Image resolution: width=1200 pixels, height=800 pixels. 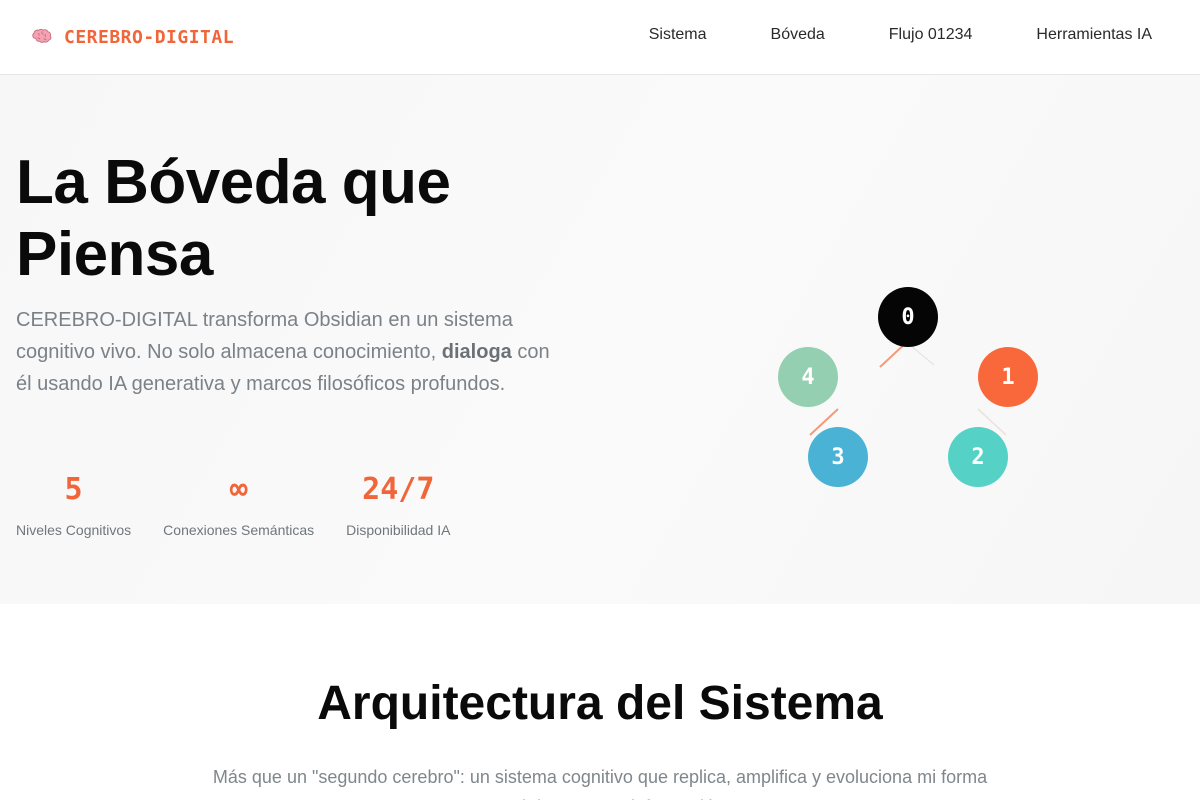 What do you see at coordinates (149, 37) in the screenshot?
I see `brand-name: CEREBRO-DIGITAL` at bounding box center [149, 37].